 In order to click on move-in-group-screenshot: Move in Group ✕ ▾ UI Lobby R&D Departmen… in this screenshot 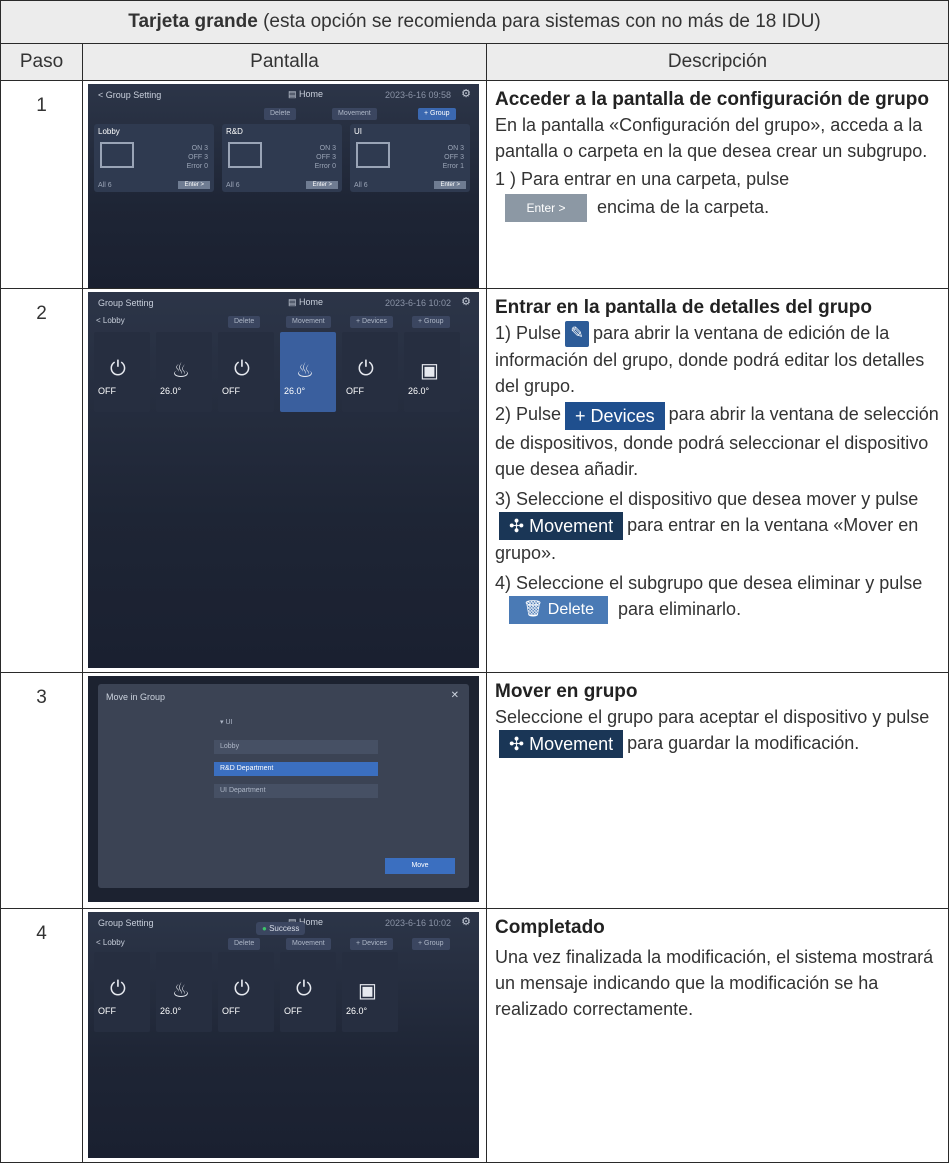, I will do `click(283, 789)`.